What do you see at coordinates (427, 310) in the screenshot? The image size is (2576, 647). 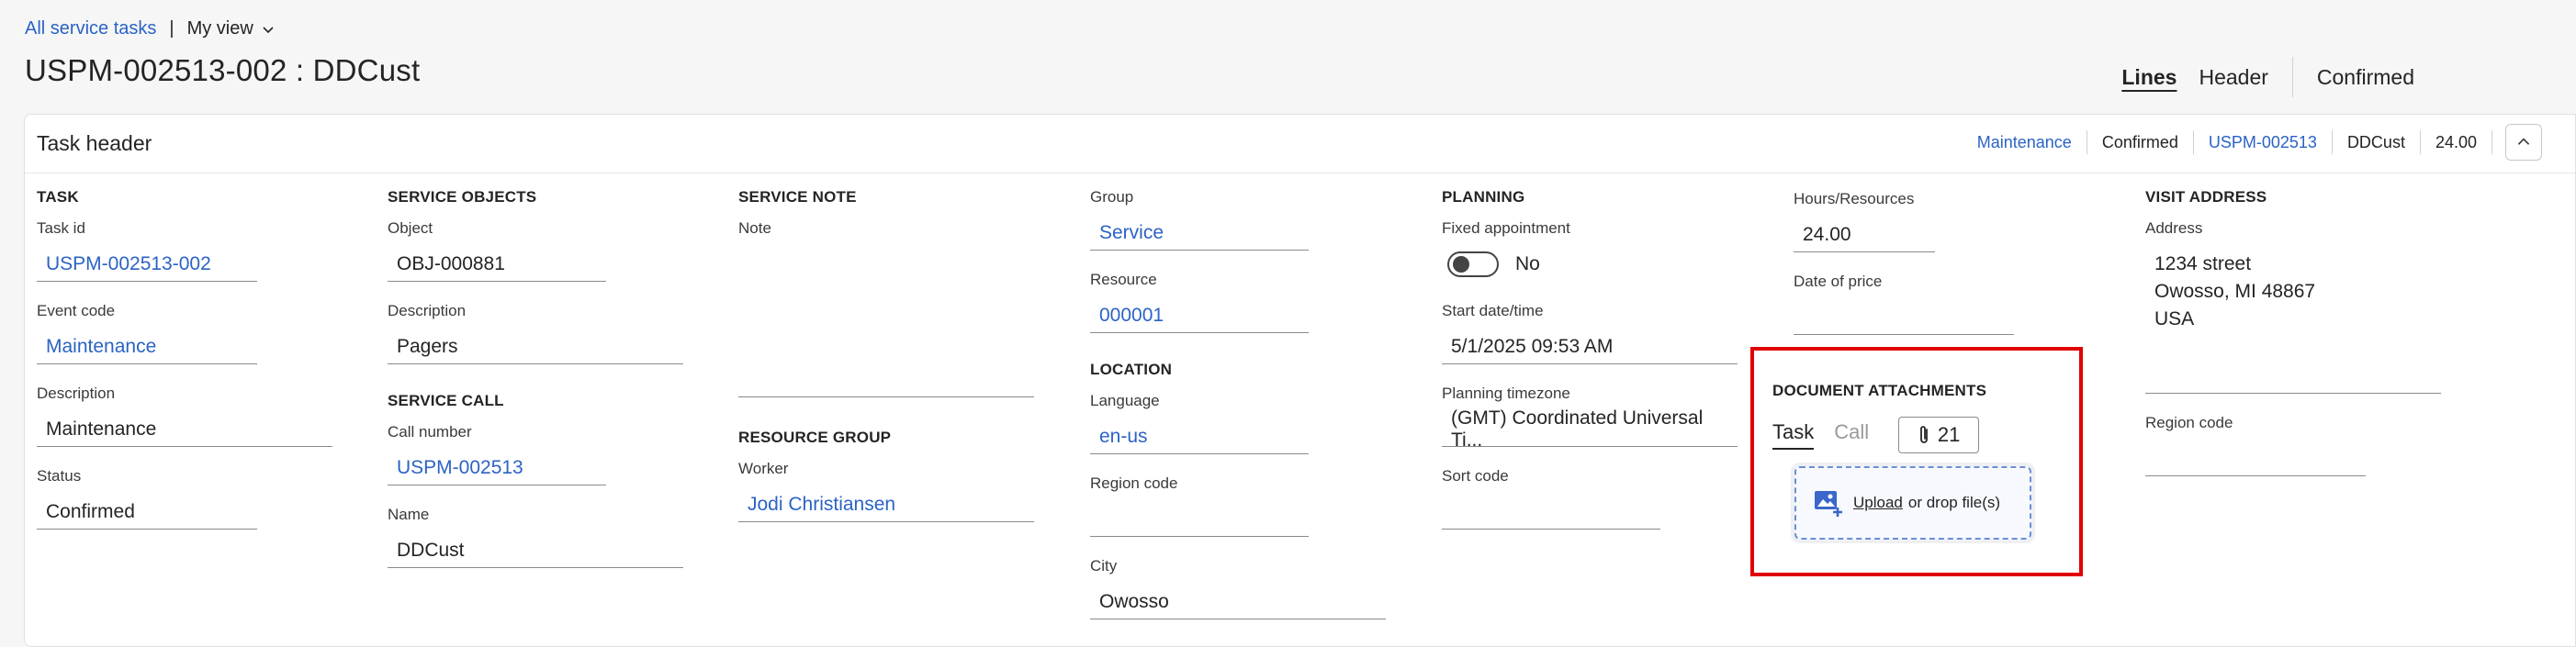 I see `object-description-label: Description` at bounding box center [427, 310].